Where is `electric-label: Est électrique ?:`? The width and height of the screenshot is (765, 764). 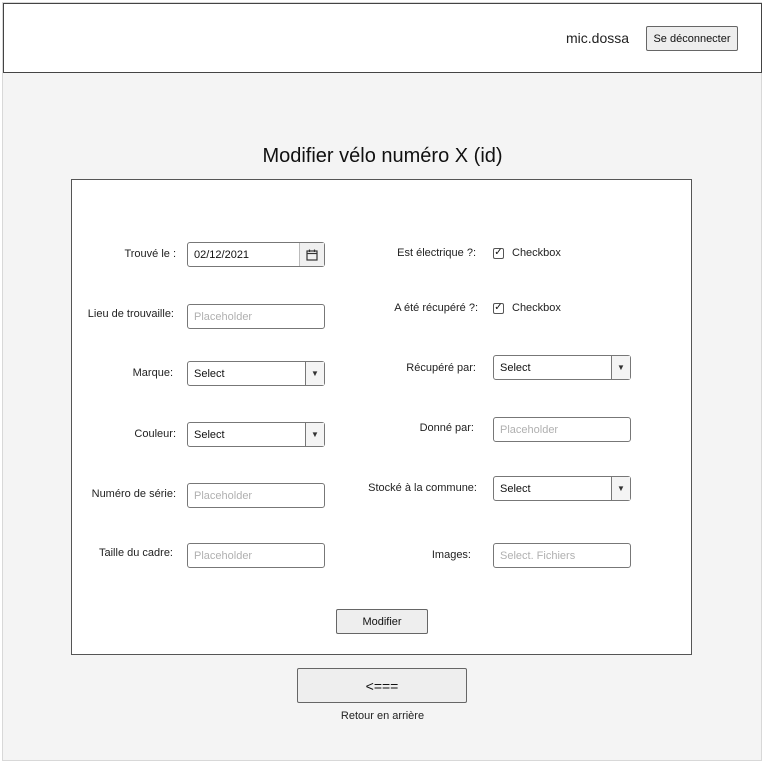 electric-label: Est électrique ?: is located at coordinates (436, 253).